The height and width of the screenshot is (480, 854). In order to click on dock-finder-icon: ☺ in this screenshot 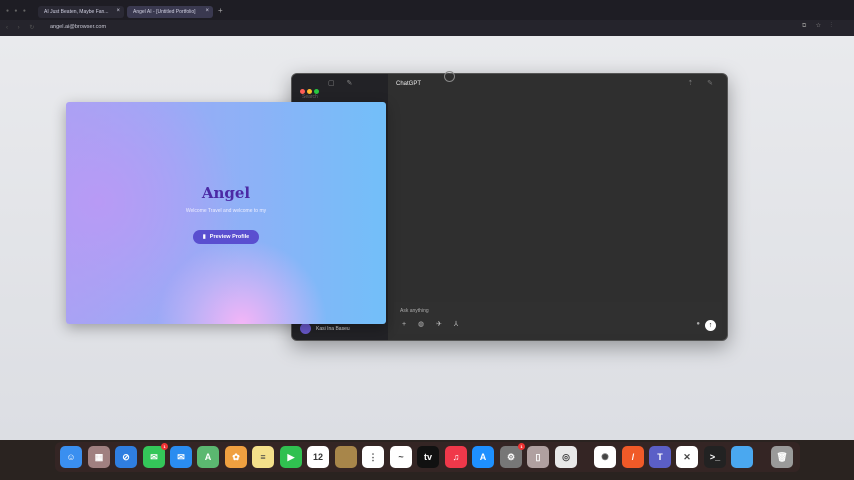, I will do `click(71, 457)`.